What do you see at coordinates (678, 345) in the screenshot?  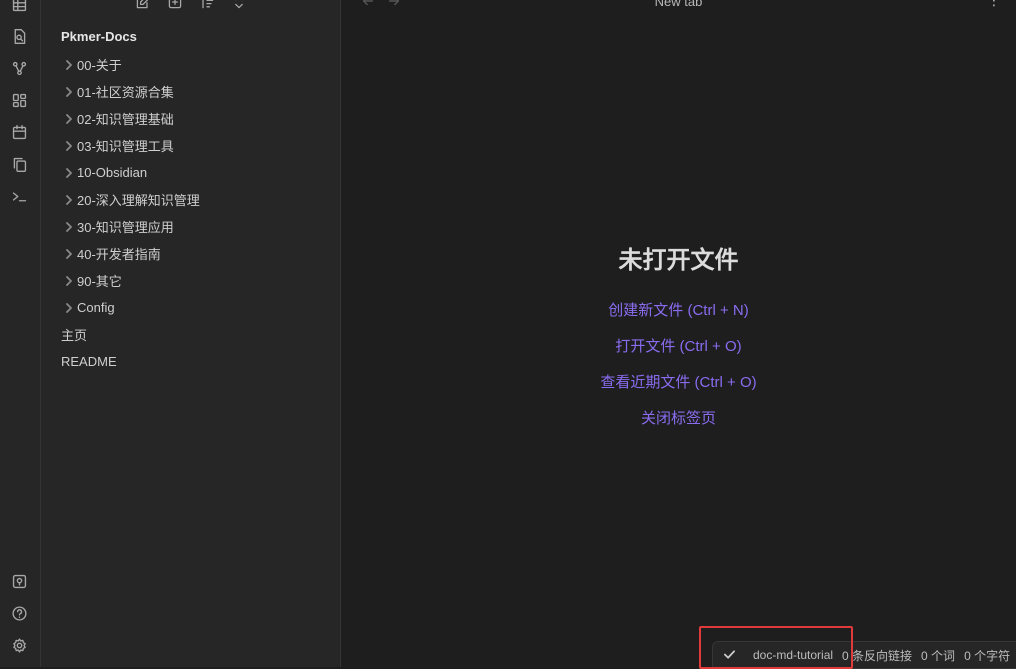 I see `open-file-link: 打开文件 (Ctrl + O)` at bounding box center [678, 345].